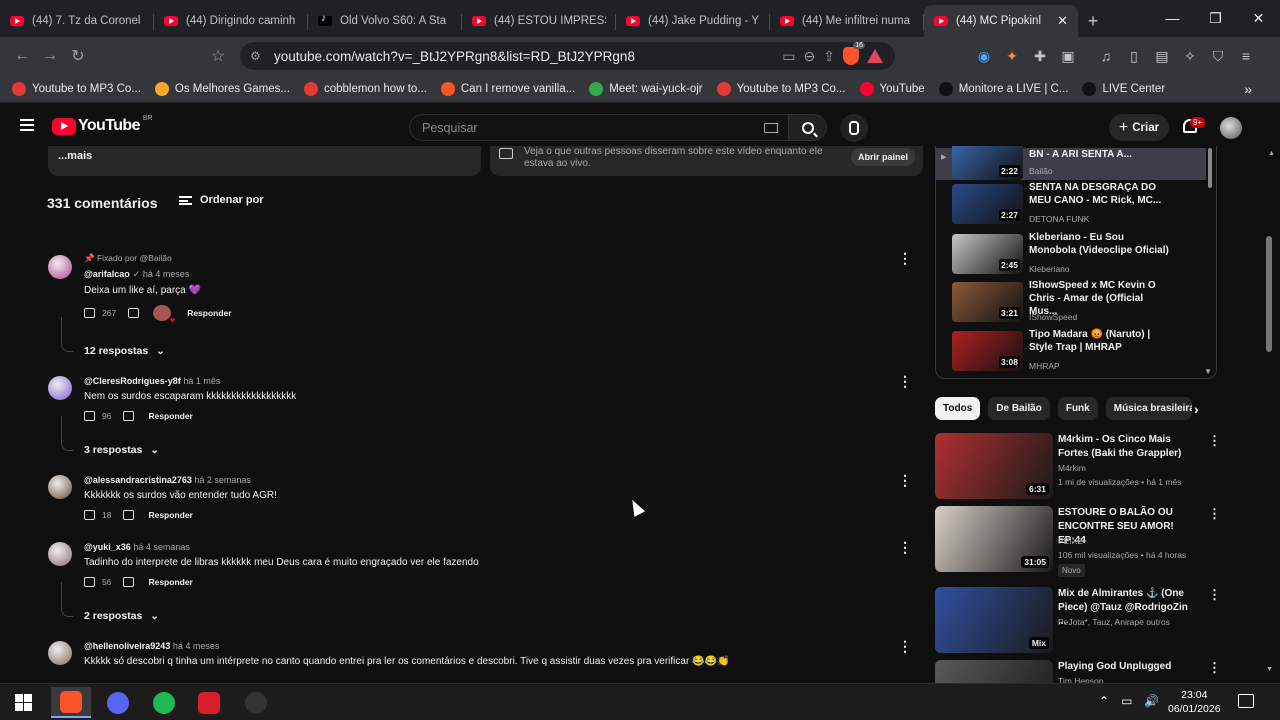 Image resolution: width=1280 pixels, height=720 pixels. What do you see at coordinates (1134, 56) in the screenshot?
I see `sidebar-icon: ▯` at bounding box center [1134, 56].